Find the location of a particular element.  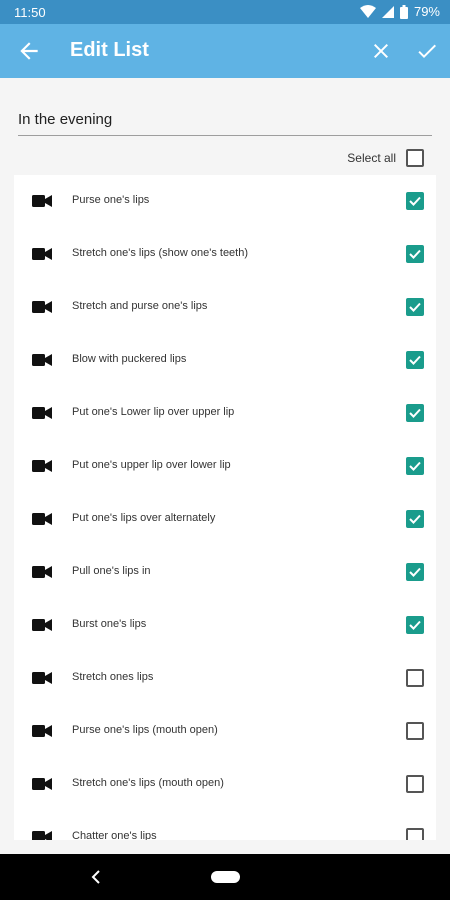

nav-back-icon is located at coordinates (97, 877).